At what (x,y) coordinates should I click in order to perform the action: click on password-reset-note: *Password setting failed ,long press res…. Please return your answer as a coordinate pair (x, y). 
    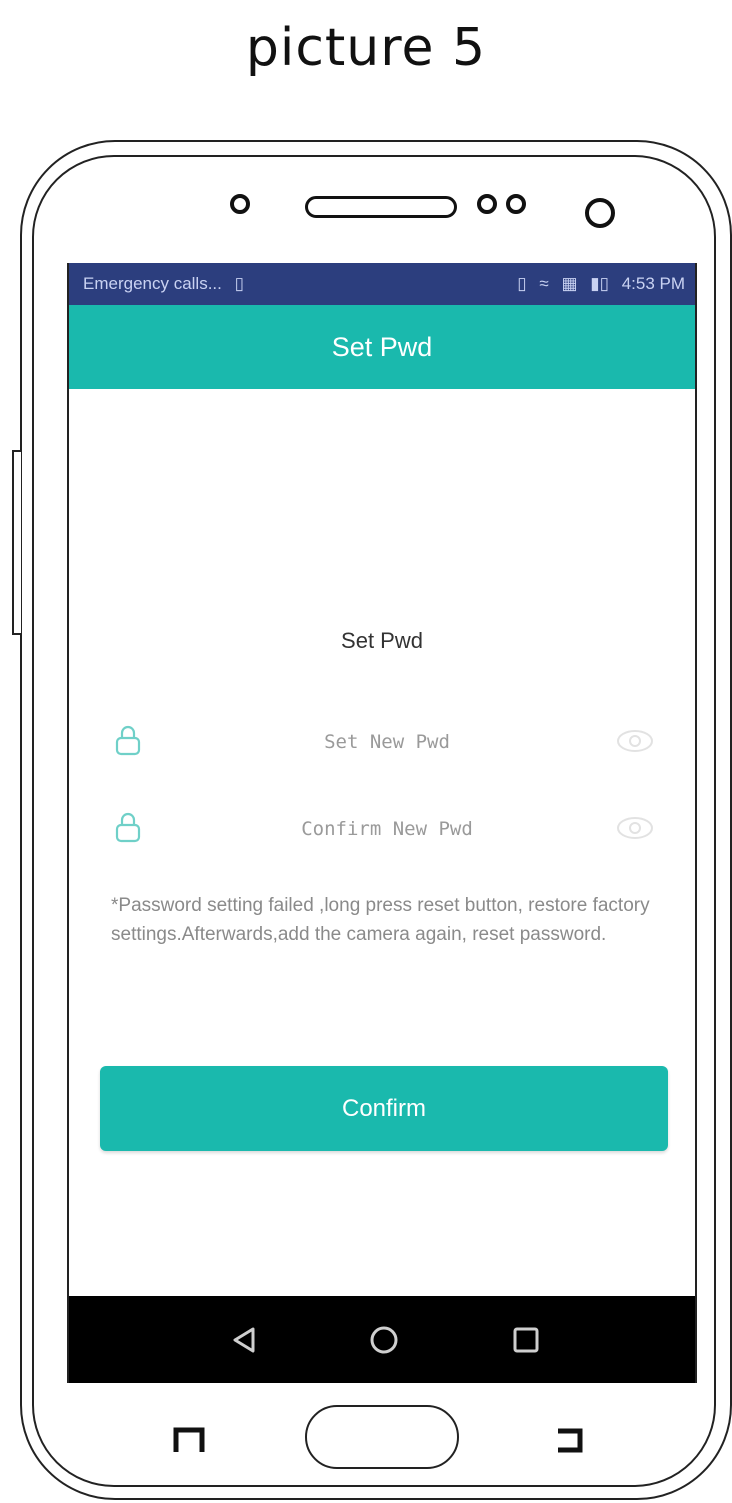
    Looking at the image, I should click on (380, 920).